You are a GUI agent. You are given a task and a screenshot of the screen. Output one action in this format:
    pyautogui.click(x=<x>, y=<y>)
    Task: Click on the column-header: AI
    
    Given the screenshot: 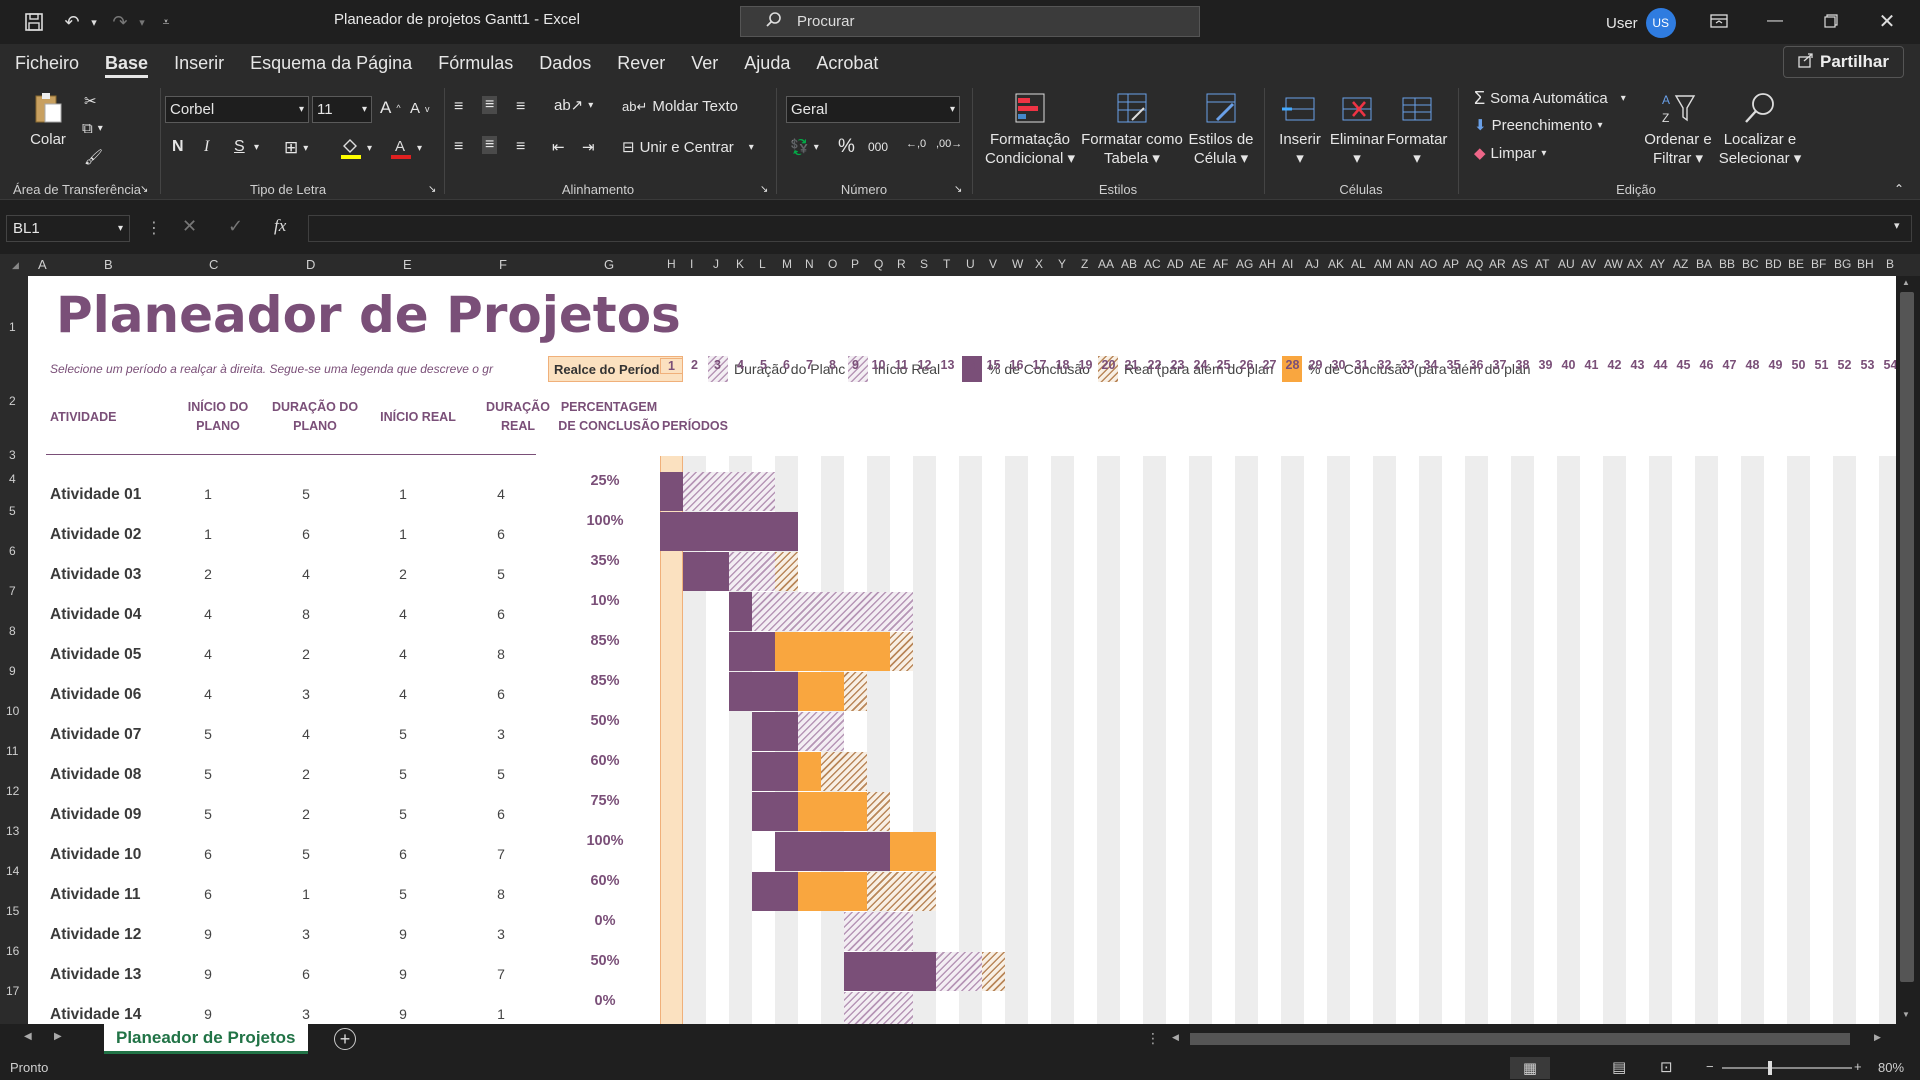 What is the action you would take?
    pyautogui.click(x=1287, y=264)
    